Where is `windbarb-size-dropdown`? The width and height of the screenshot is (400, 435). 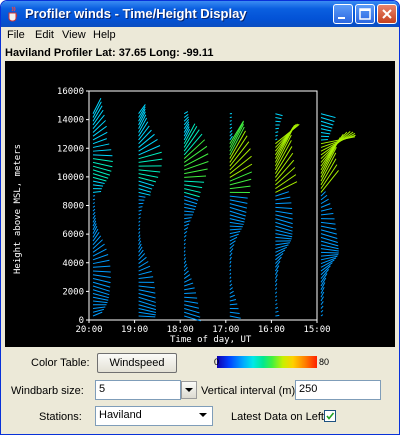
windbarb-size-dropdown is located at coordinates (189, 390).